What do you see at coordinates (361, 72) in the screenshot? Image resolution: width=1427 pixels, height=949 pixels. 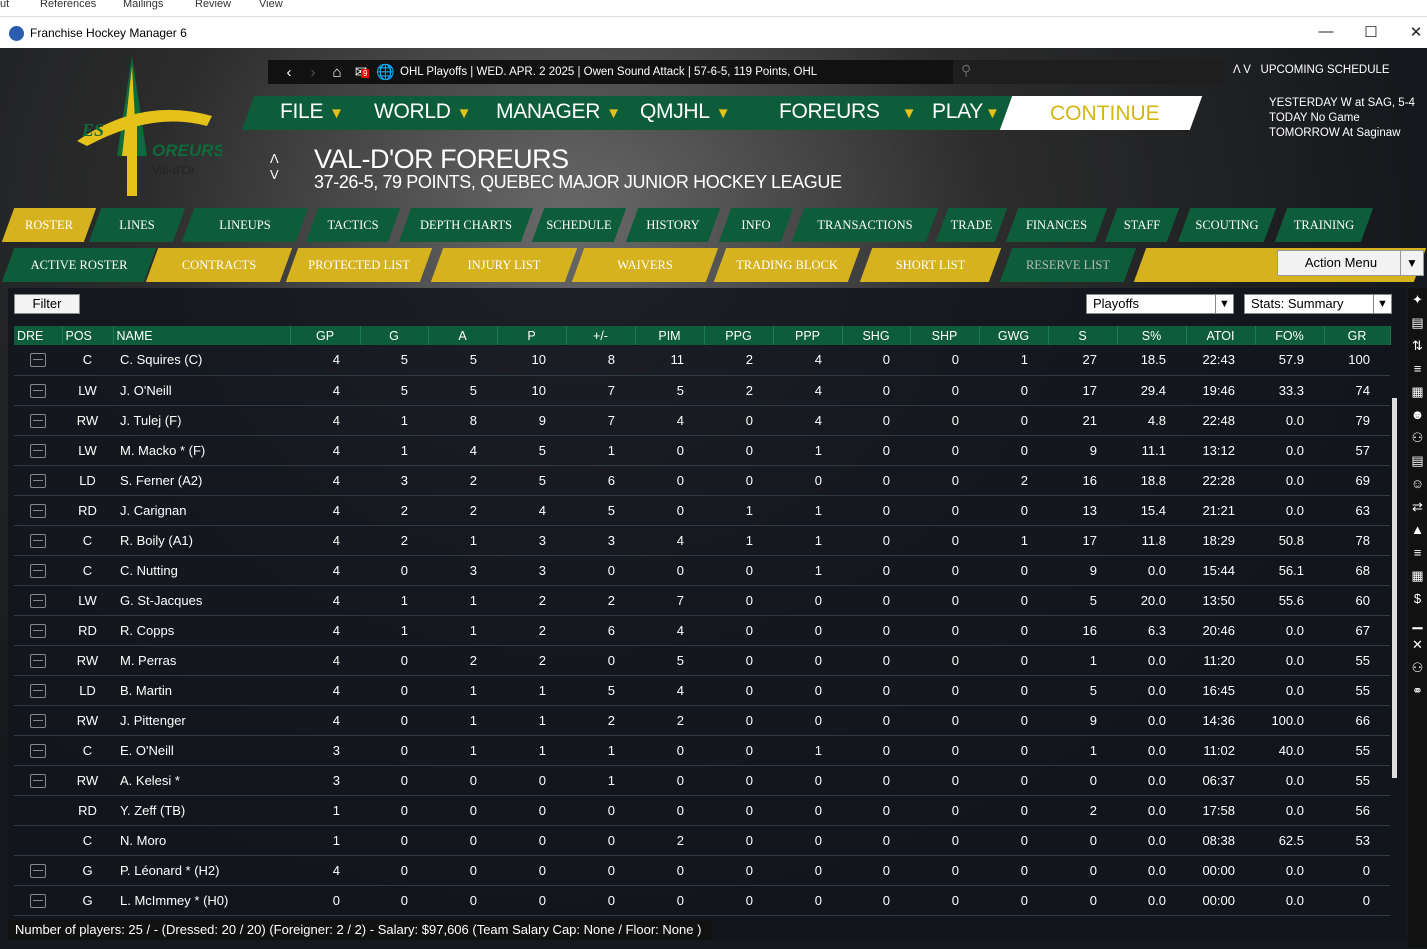 I see `mail-icon: ✉9` at bounding box center [361, 72].